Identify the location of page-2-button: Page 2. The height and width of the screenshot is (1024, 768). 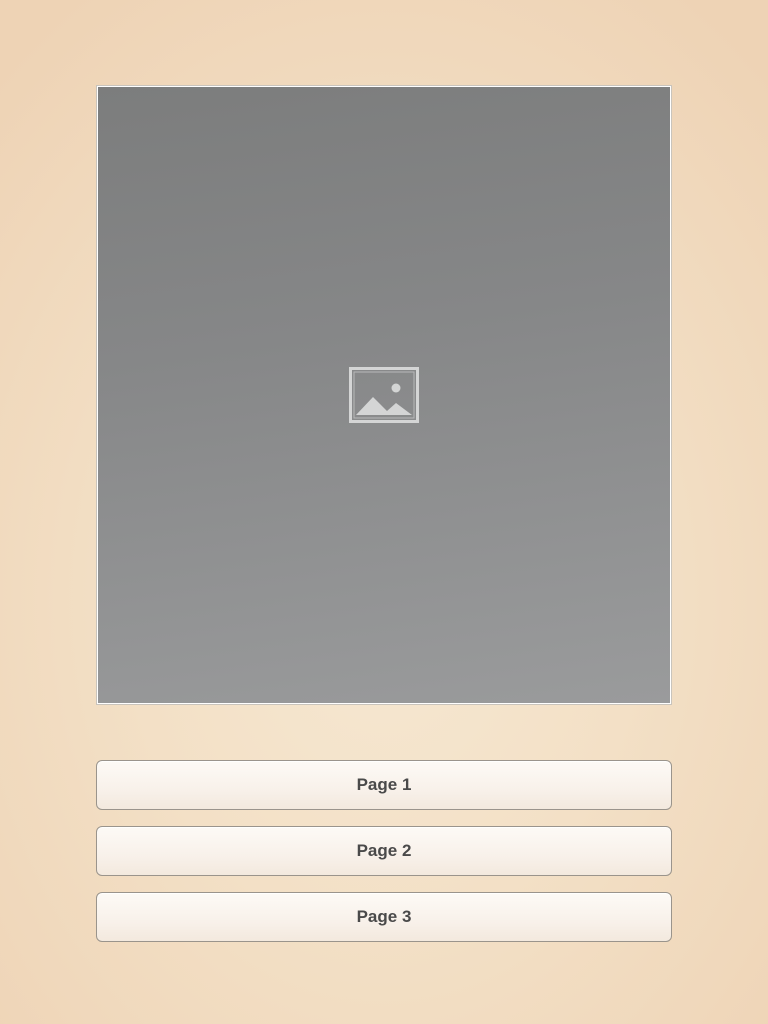
(384, 851).